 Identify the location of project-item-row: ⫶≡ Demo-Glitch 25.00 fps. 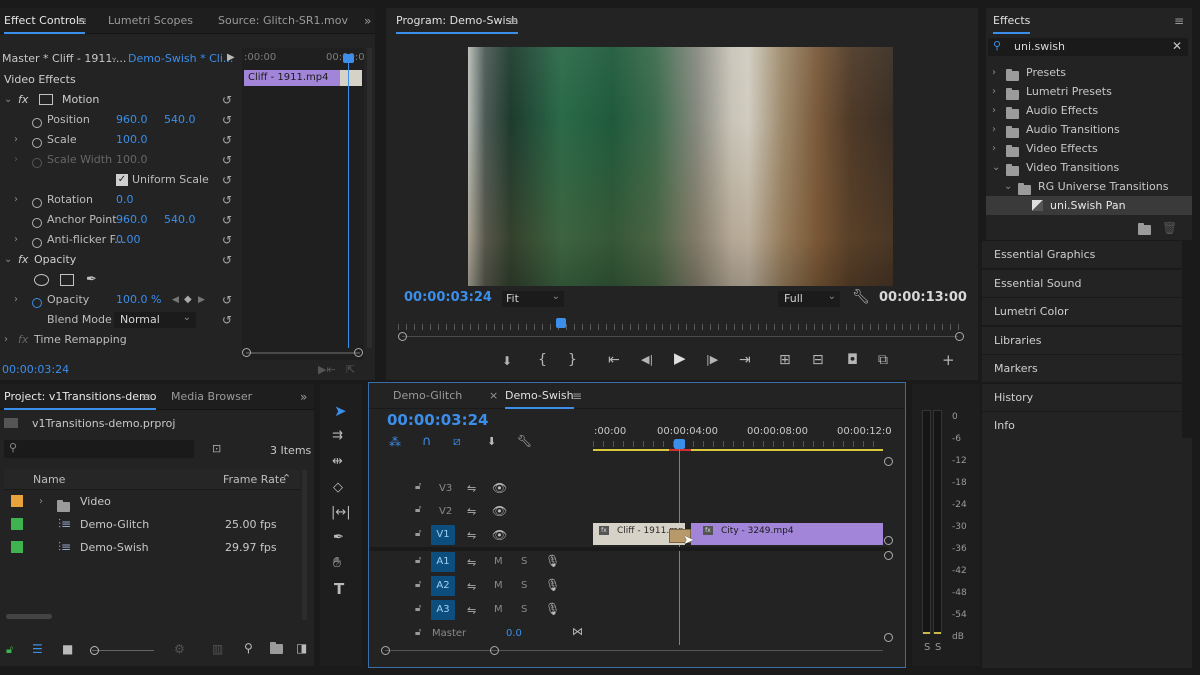
(152, 524).